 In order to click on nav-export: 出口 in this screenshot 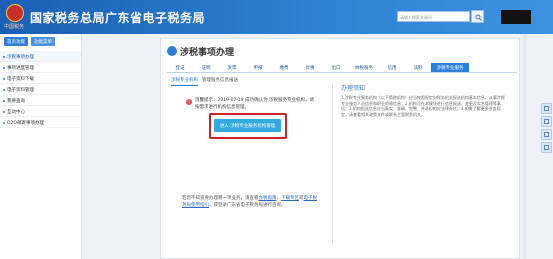, I will do `click(336, 67)`.